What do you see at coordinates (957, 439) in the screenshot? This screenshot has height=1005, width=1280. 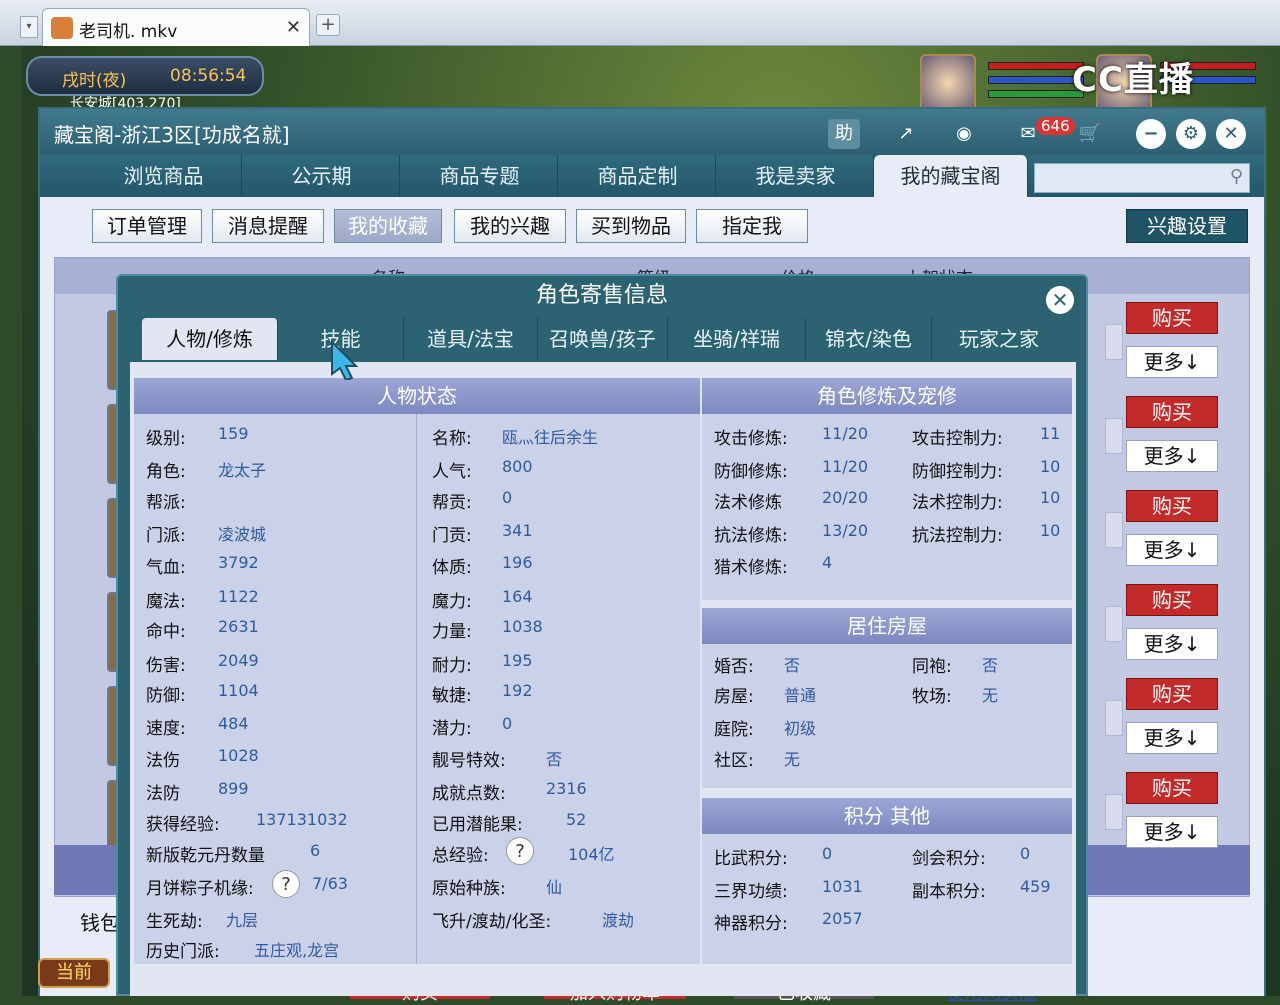 I see `attack-control-label: 攻击控制力:` at bounding box center [957, 439].